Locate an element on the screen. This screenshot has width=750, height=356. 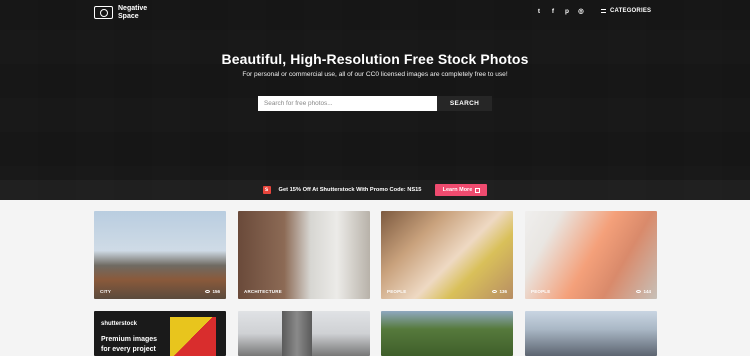
camera-icon is located at coordinates (103, 12).